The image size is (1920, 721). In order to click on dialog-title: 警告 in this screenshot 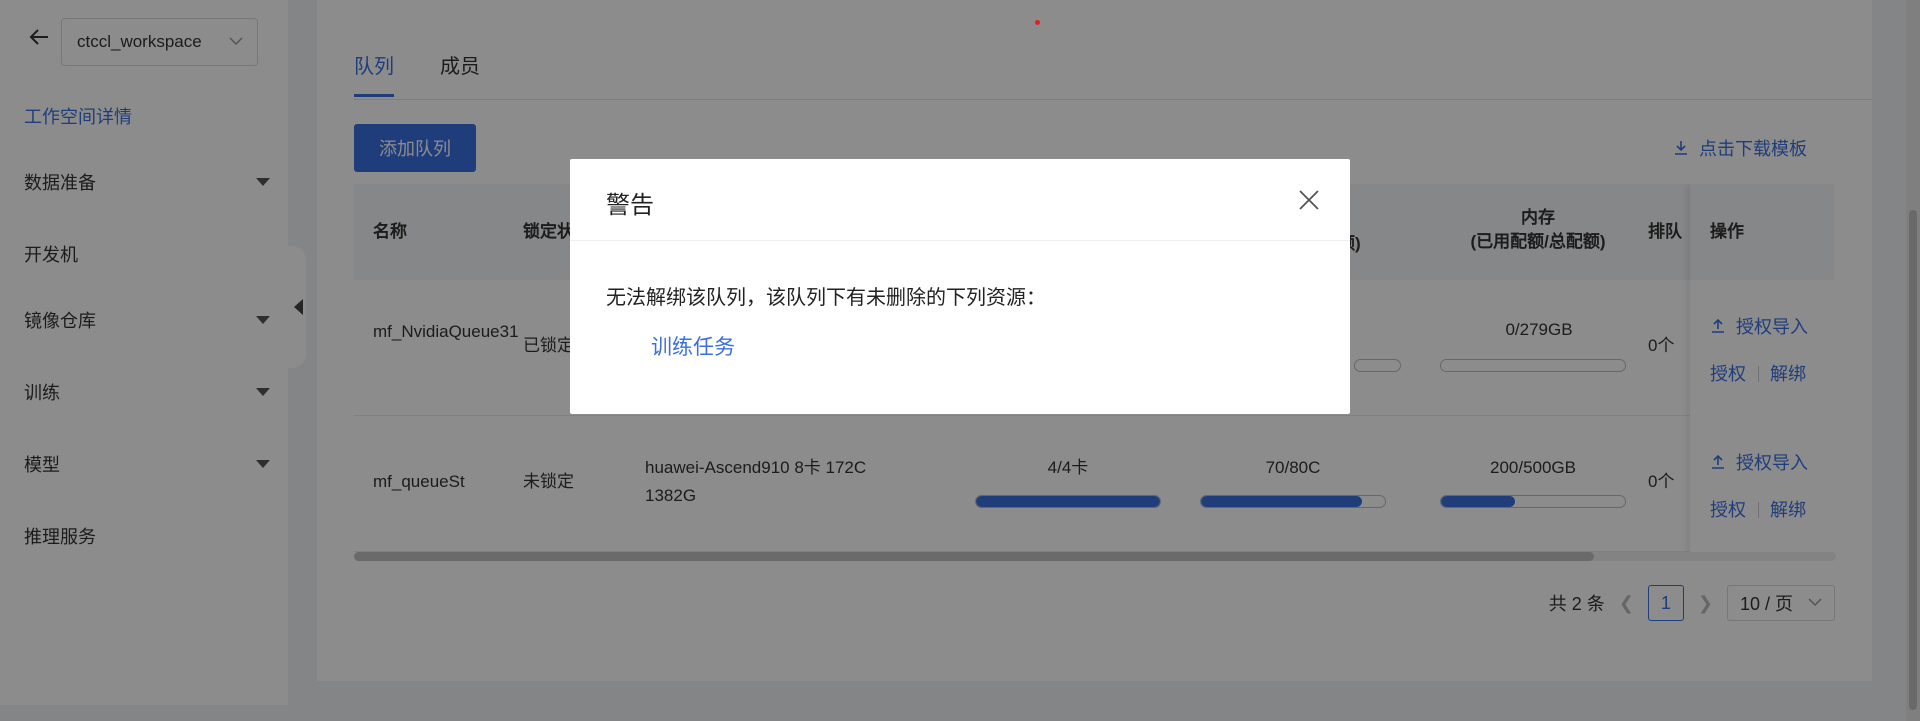, I will do `click(630, 205)`.